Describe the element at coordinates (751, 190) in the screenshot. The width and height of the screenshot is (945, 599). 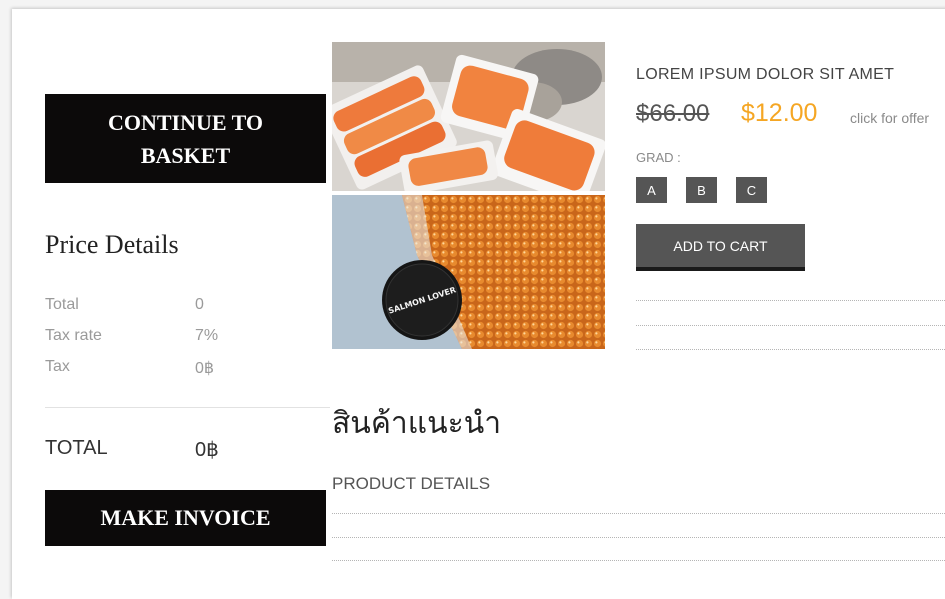
I see `grade-c-button: C` at that location.